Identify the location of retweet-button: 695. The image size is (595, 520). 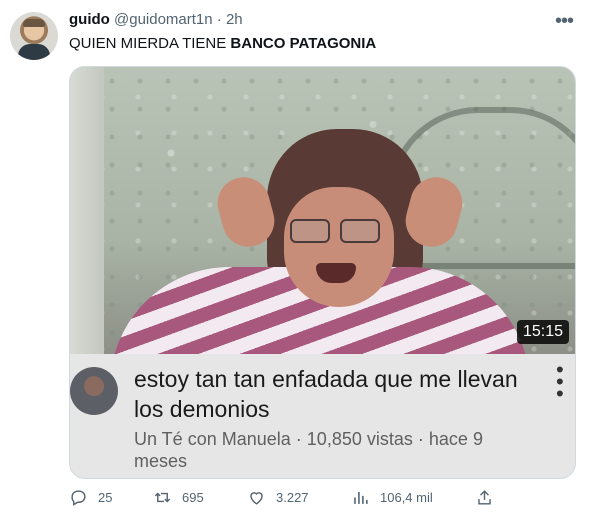
(178, 497).